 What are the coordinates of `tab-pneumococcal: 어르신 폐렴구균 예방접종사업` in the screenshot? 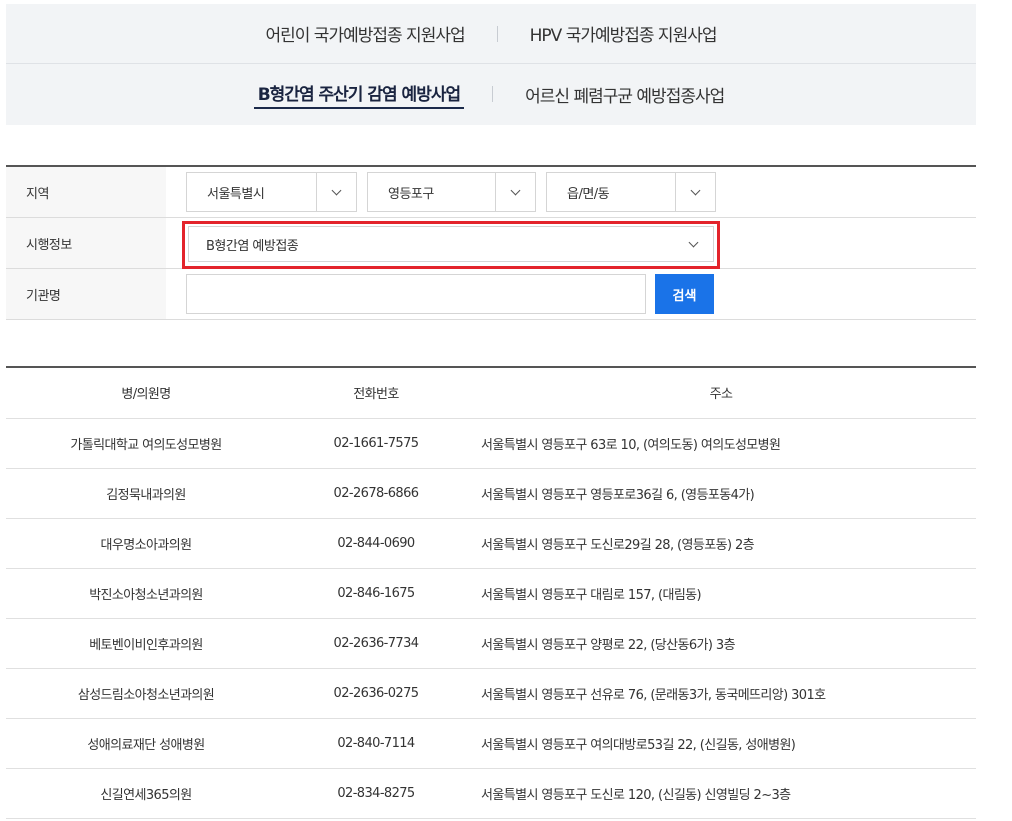 It's located at (624, 94).